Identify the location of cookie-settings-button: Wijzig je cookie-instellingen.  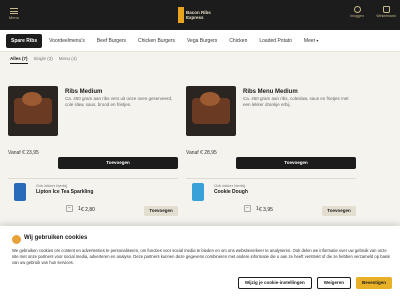
(274, 283).